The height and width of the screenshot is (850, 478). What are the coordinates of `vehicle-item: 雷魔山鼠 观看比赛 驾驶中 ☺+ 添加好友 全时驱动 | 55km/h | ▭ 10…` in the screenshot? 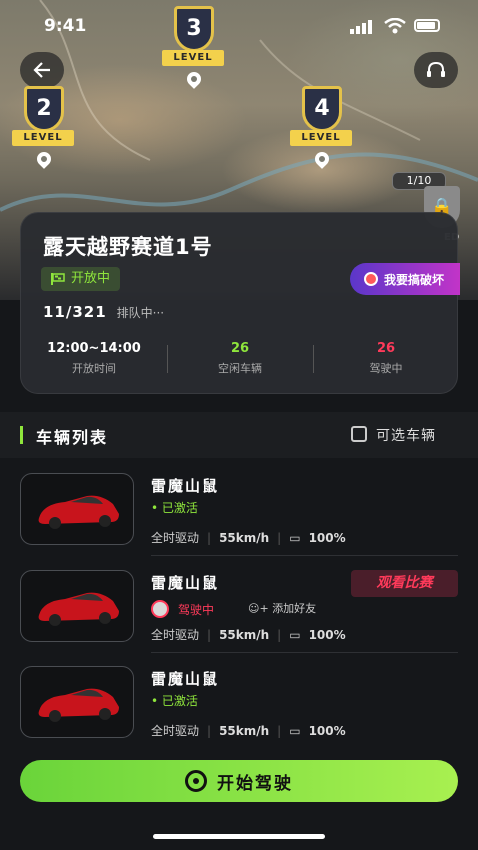 It's located at (239, 611).